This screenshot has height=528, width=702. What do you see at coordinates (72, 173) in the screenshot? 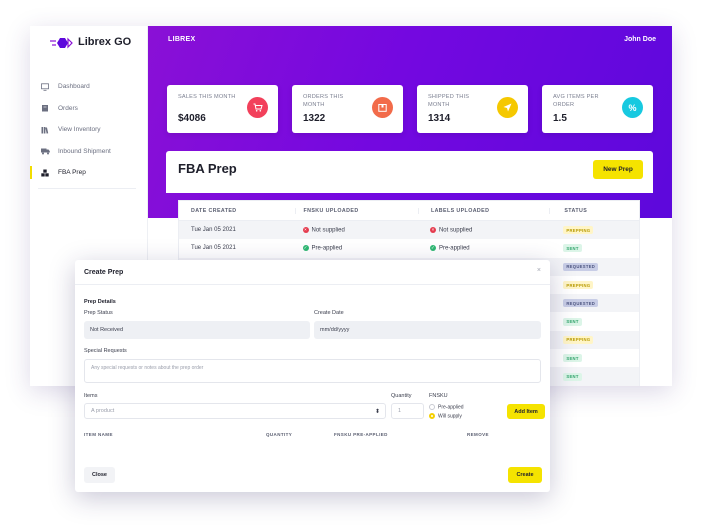
I see `sidebar-item-label: FBA Prep` at bounding box center [72, 173].